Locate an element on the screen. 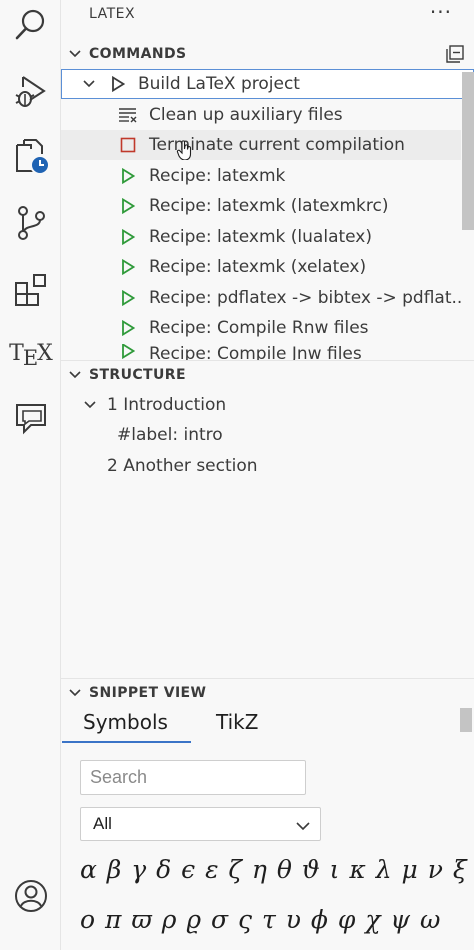 The height and width of the screenshot is (950, 474). play-outline-icon is located at coordinates (118, 84).